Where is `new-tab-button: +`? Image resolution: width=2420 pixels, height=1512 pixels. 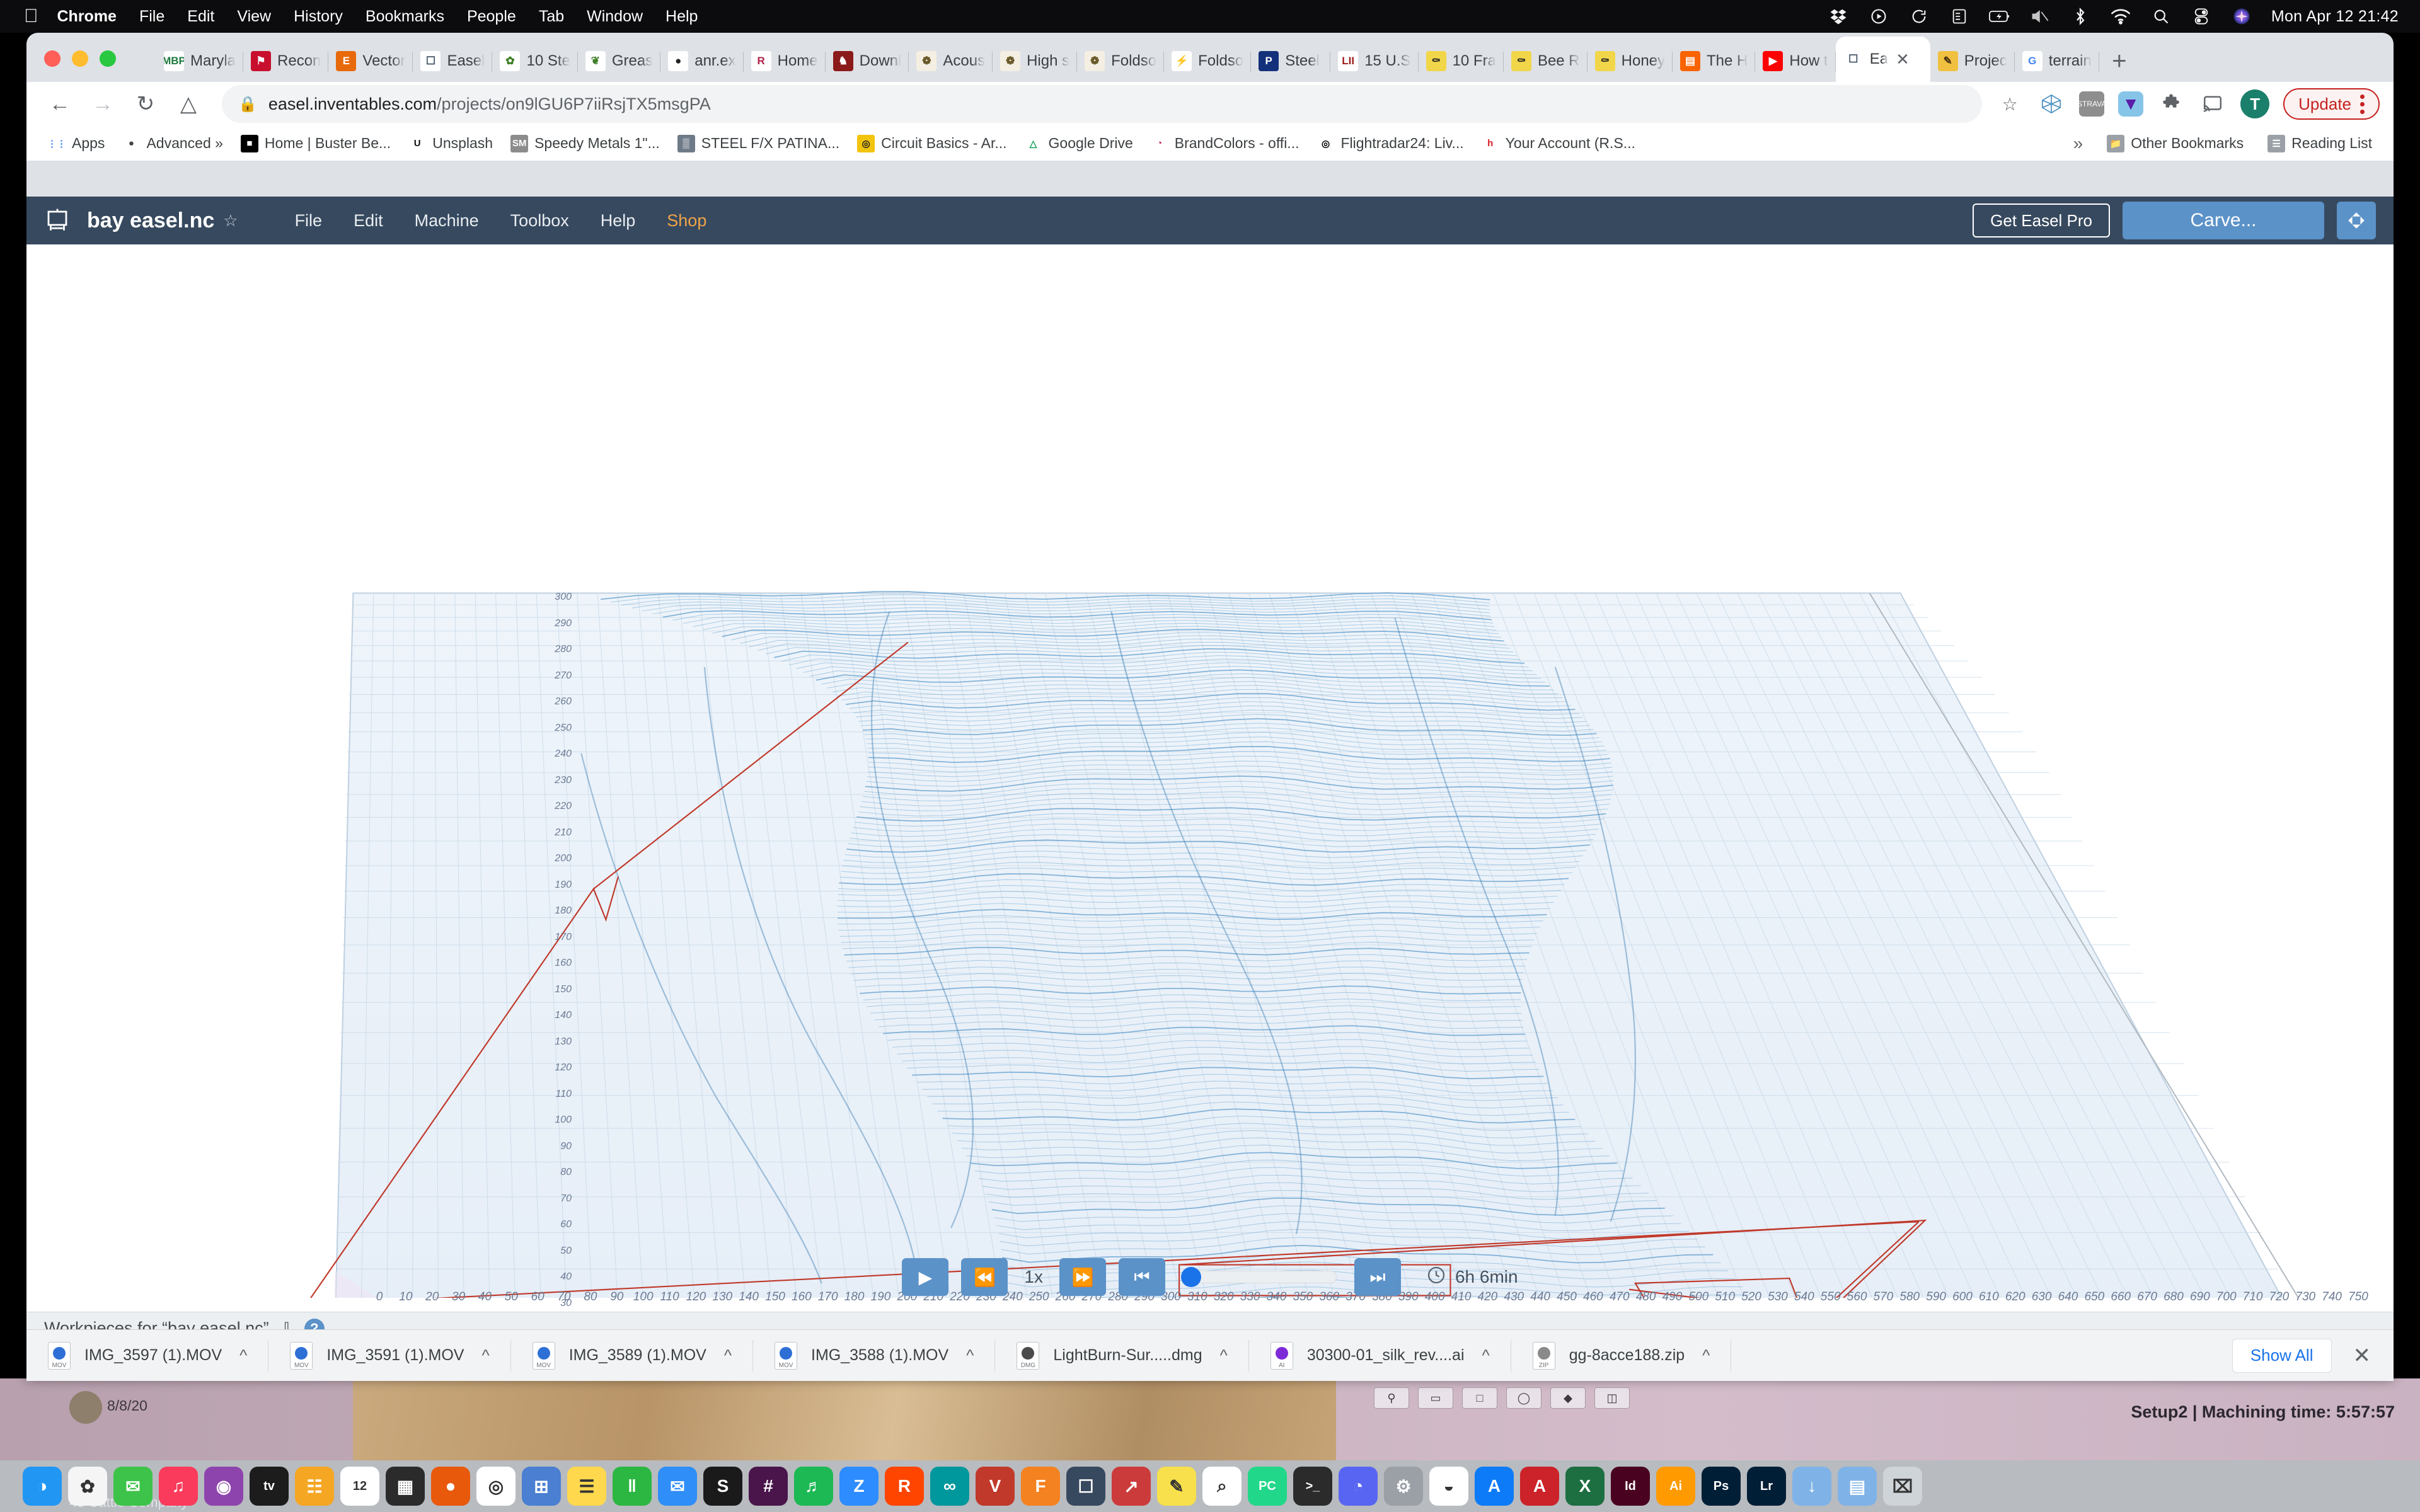
new-tab-button: + is located at coordinates (2119, 61).